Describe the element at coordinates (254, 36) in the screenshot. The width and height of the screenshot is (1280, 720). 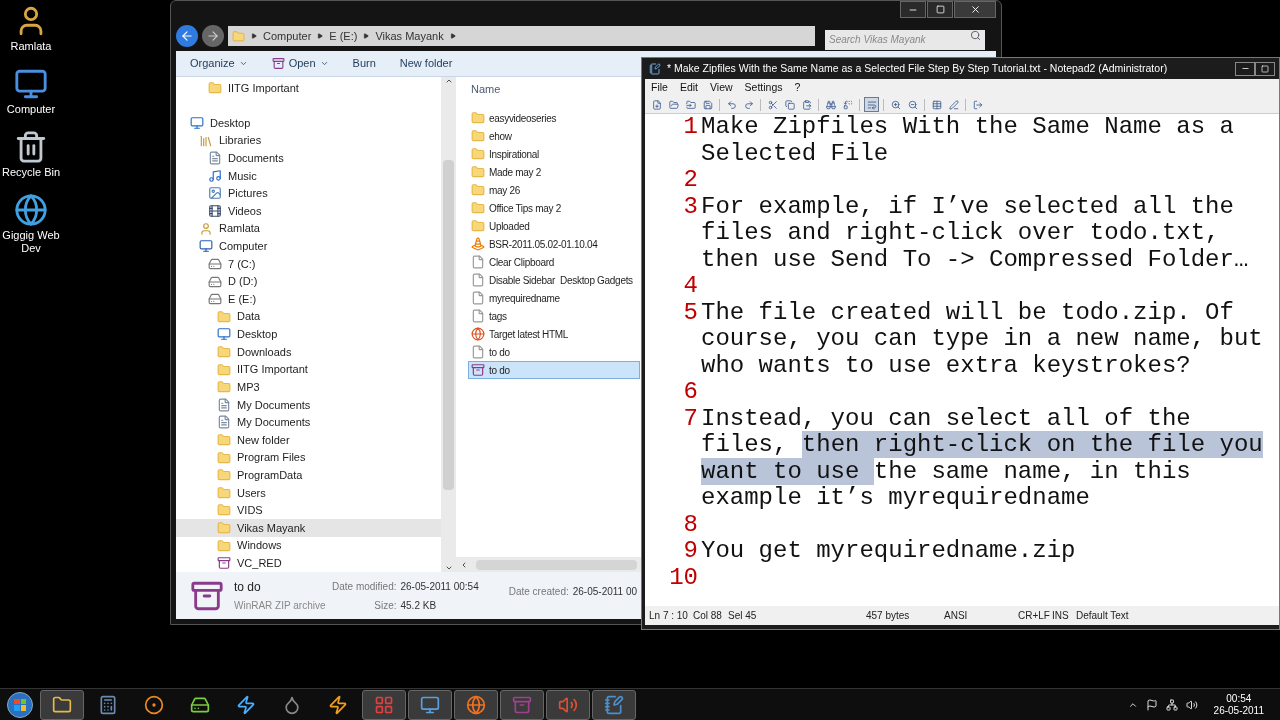
I see `chevron-icon` at that location.